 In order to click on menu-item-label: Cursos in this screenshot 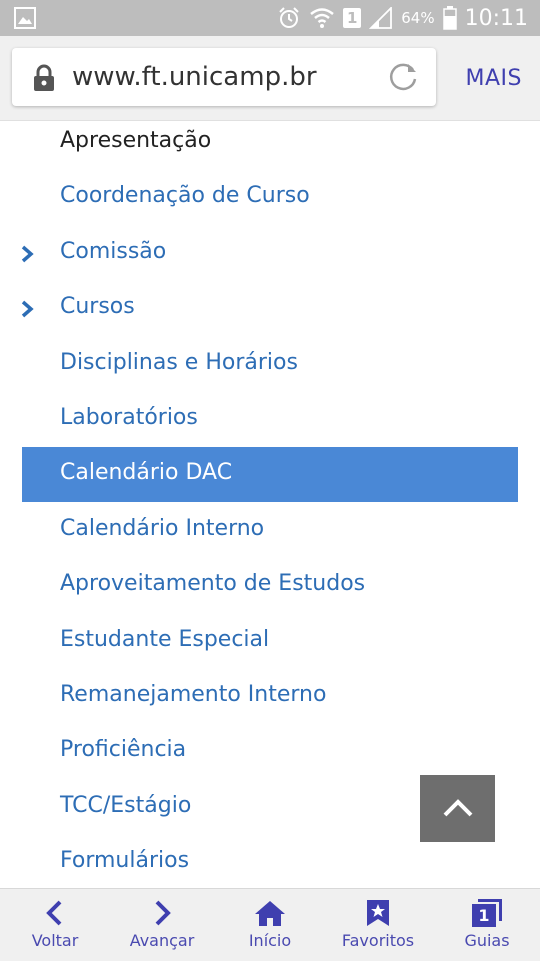, I will do `click(97, 307)`.